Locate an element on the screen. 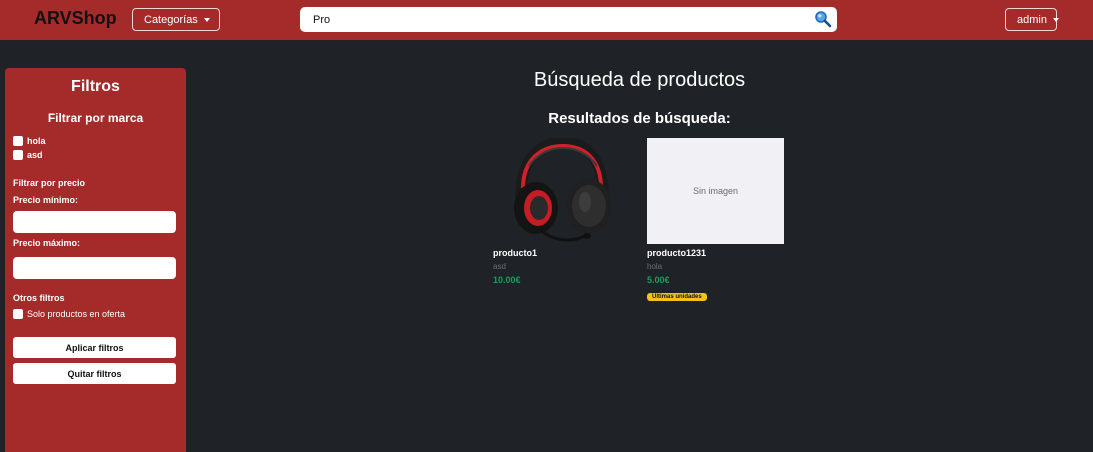  clear-filters-button: Quitar filtros is located at coordinates (94, 373).